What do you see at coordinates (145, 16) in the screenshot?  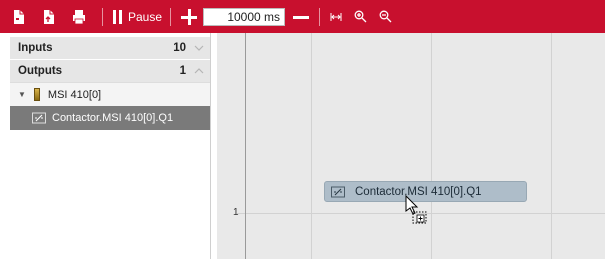 I see `pause-label: Pause` at bounding box center [145, 16].